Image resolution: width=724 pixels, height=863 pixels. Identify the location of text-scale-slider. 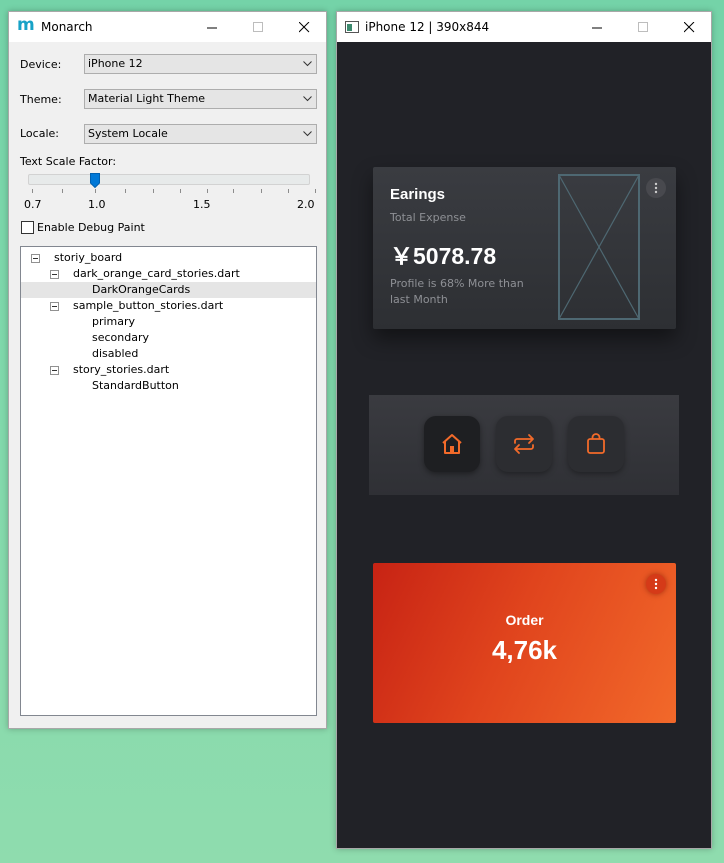
(169, 179).